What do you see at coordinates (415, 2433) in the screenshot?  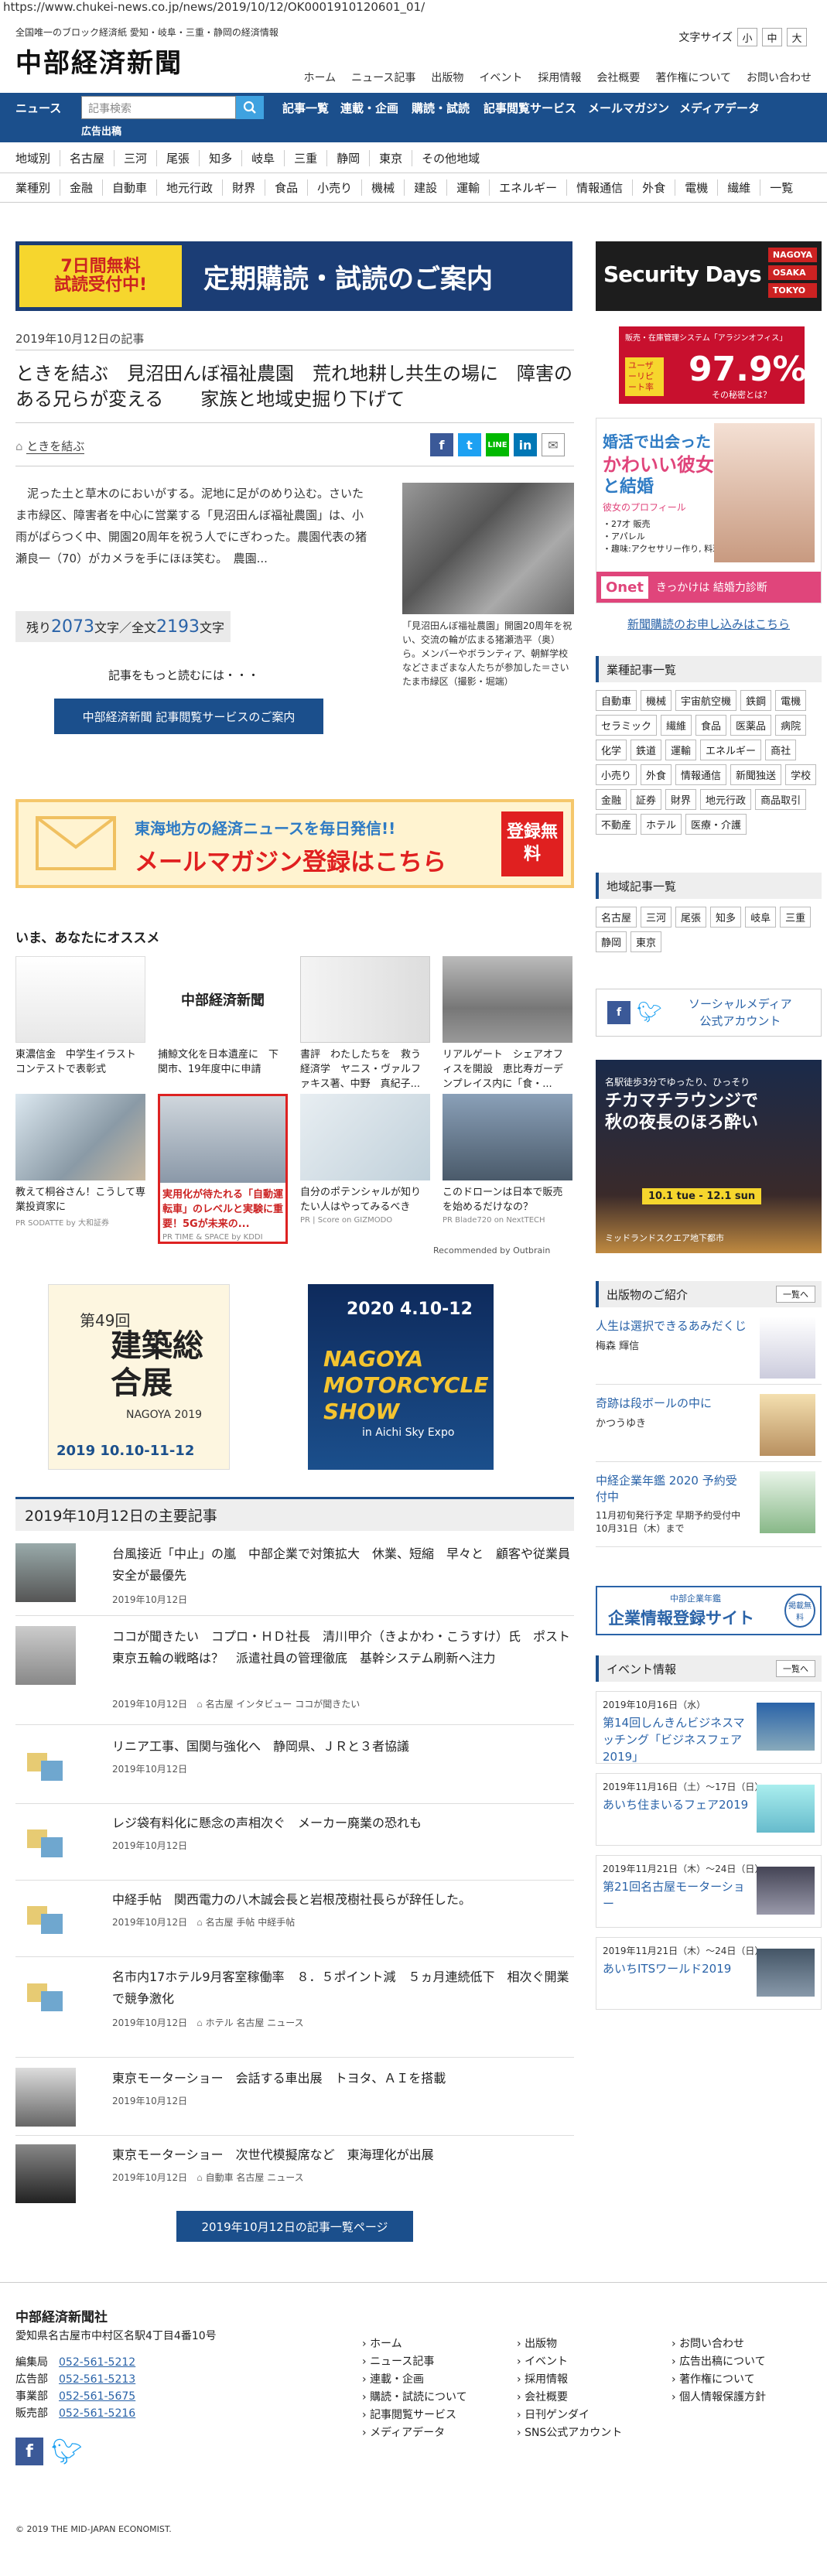 I see `footer-link: › メディアデータ` at bounding box center [415, 2433].